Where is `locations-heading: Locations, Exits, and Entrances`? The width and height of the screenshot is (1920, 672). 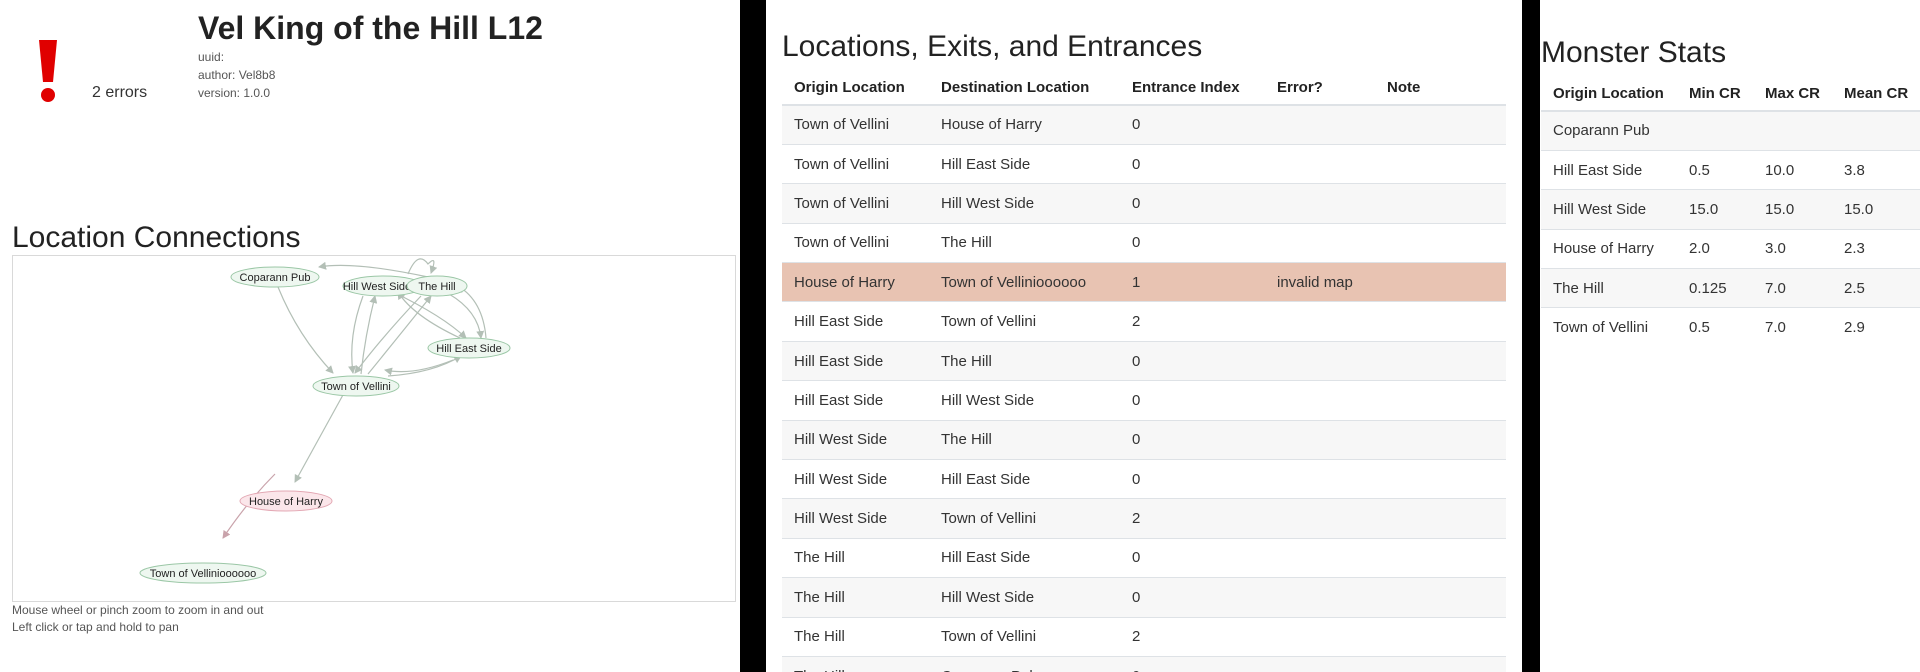 locations-heading: Locations, Exits, and Entrances is located at coordinates (992, 46).